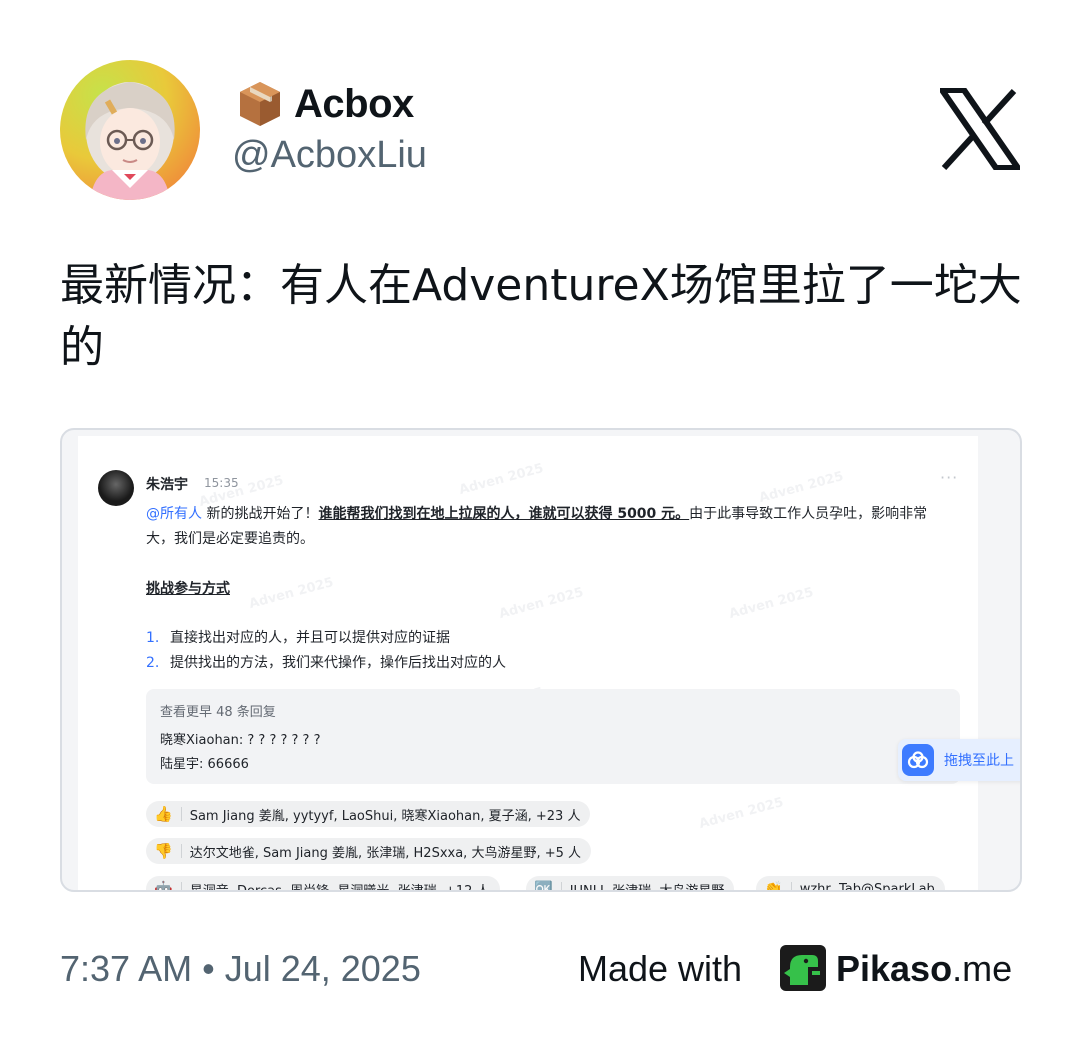 Image resolution: width=1080 pixels, height=1048 pixels. Describe the element at coordinates (130, 130) in the screenshot. I see `author-avatar` at that location.